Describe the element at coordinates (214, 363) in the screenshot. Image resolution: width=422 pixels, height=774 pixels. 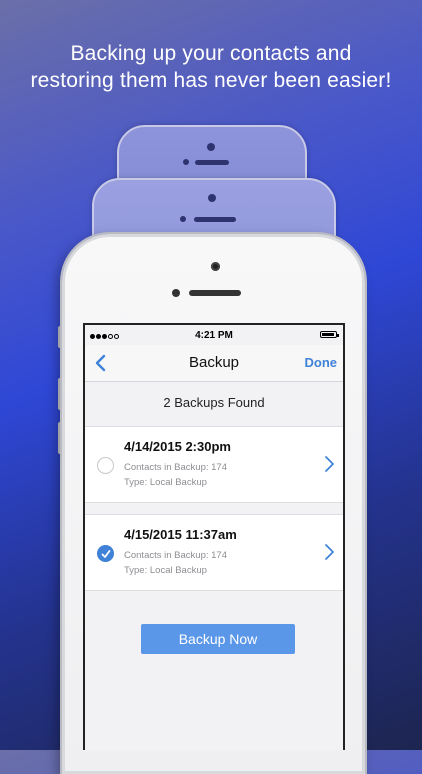
I see `navigation-bar: Backup Done` at that location.